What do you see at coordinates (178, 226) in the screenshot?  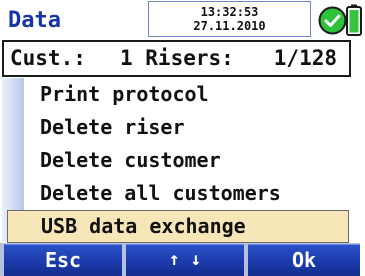 I see `menu-item-usb-data-exchange: USB data exchange` at bounding box center [178, 226].